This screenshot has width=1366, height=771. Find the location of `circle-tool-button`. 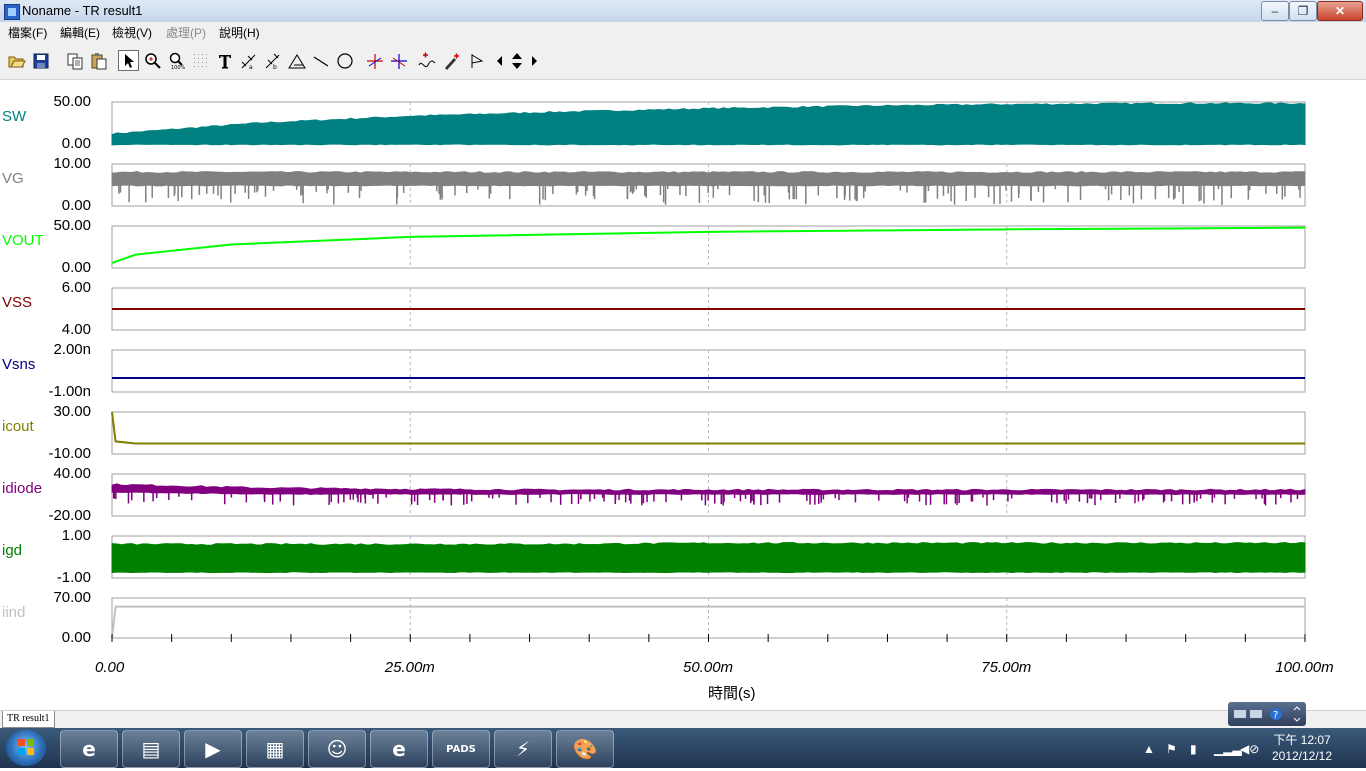

circle-tool-button is located at coordinates (344, 60).